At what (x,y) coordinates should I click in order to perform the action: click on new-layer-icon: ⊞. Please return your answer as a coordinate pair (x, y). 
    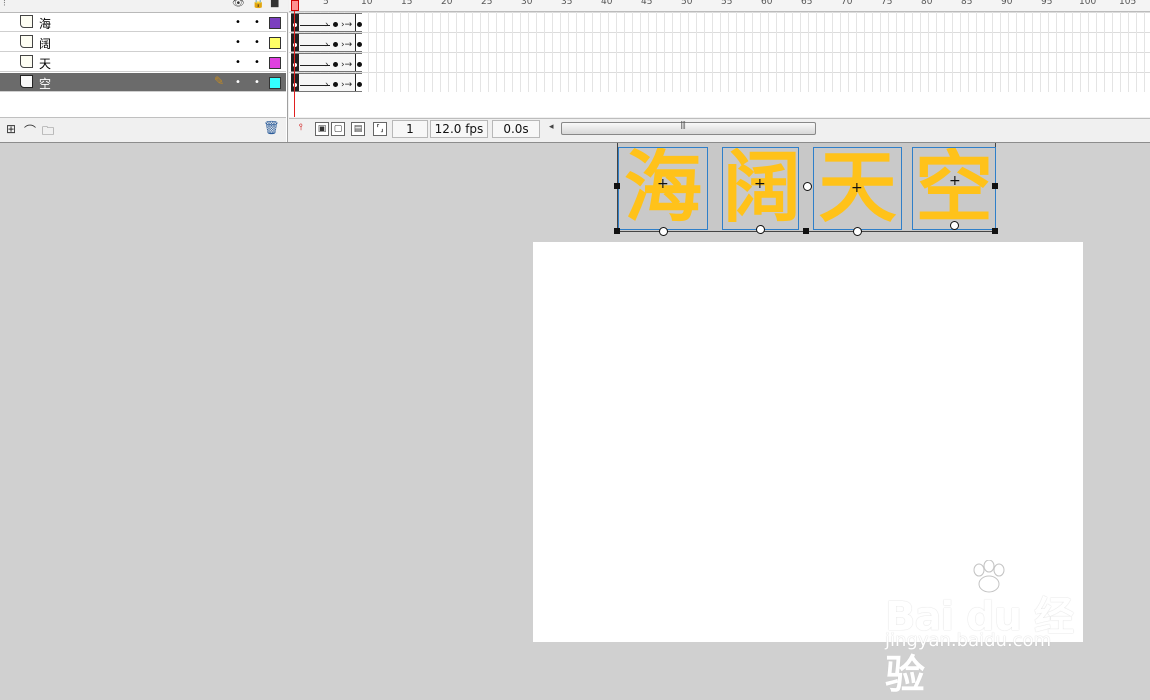
    Looking at the image, I should click on (11, 129).